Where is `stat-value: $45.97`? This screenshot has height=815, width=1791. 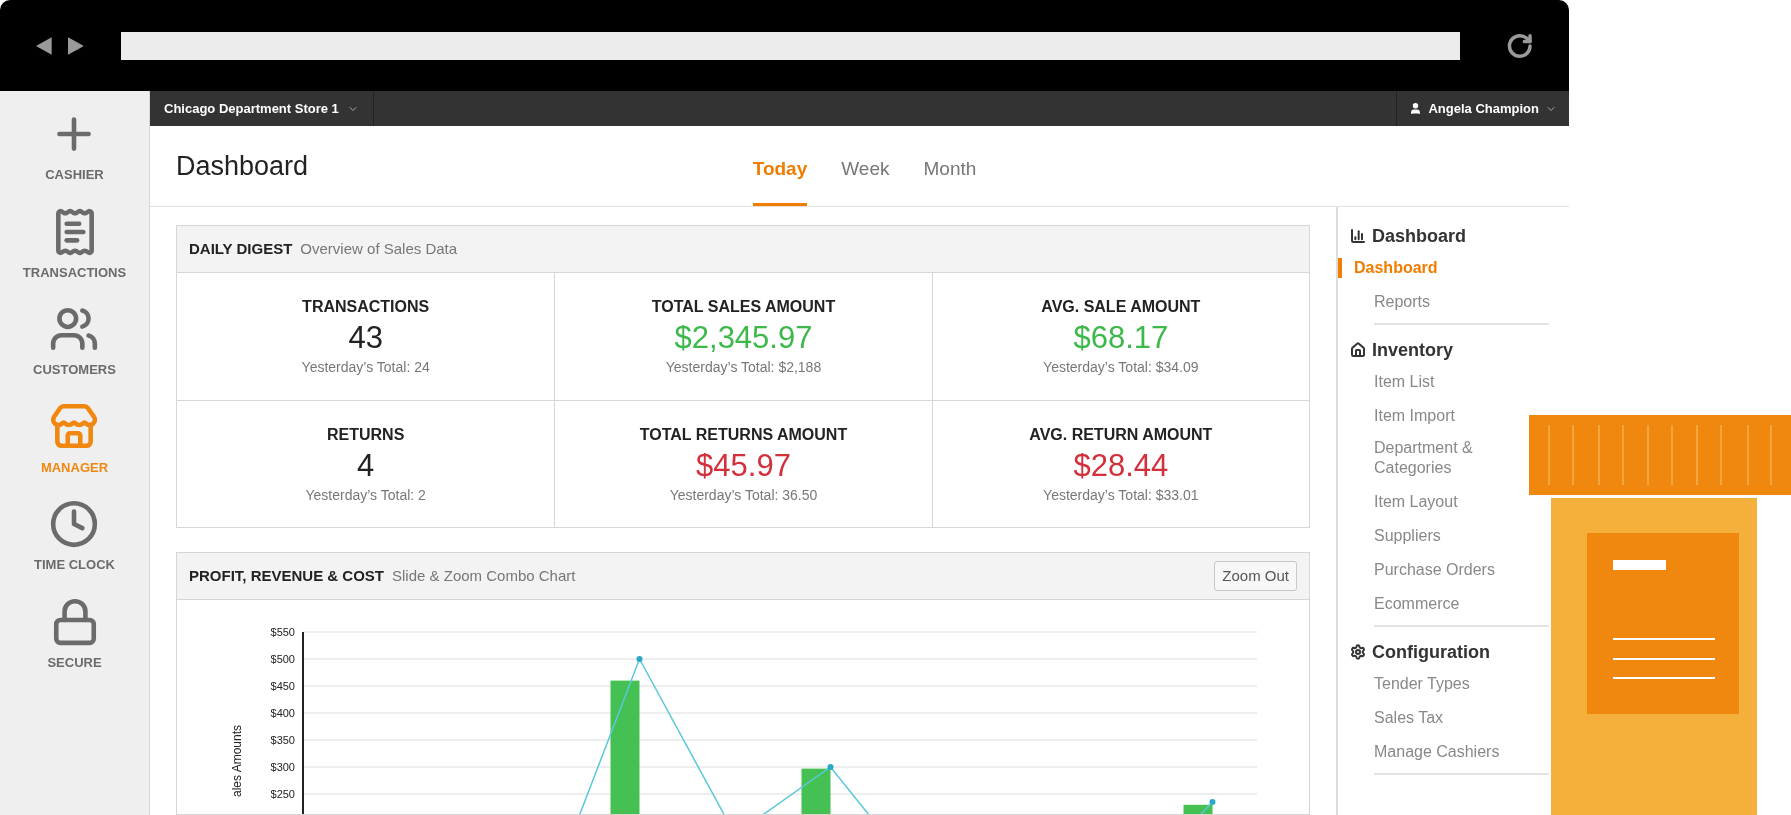 stat-value: $45.97 is located at coordinates (743, 465).